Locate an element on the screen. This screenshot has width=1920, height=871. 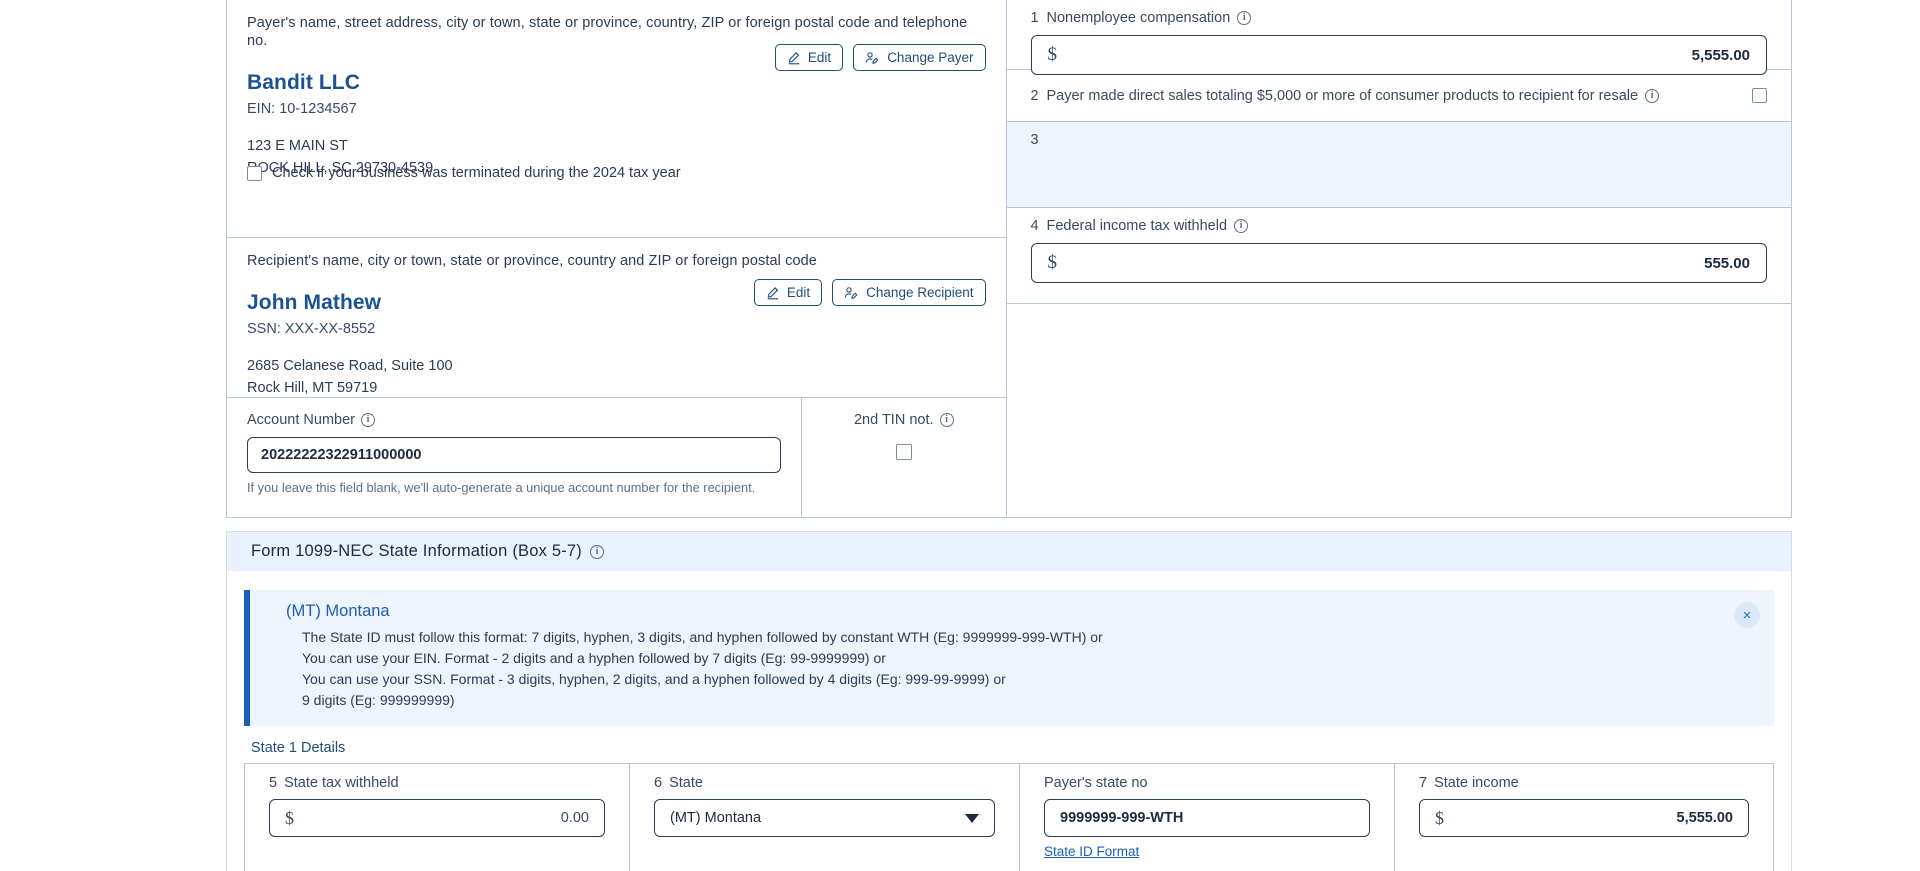
business-terminated-checkbox is located at coordinates (254, 173).